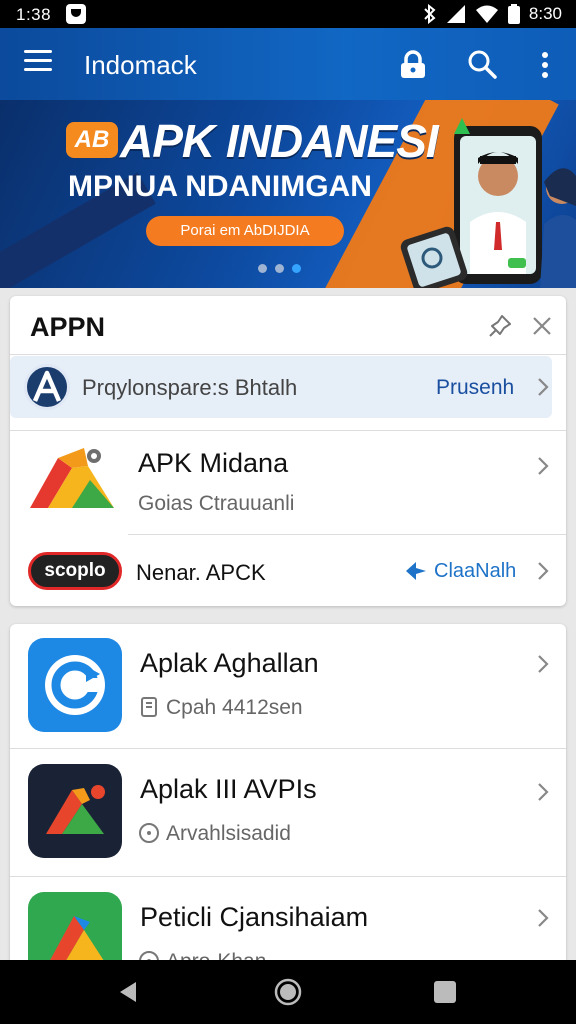 Image resolution: width=576 pixels, height=1024 pixels. What do you see at coordinates (416, 571) in the screenshot?
I see `play-icon` at bounding box center [416, 571].